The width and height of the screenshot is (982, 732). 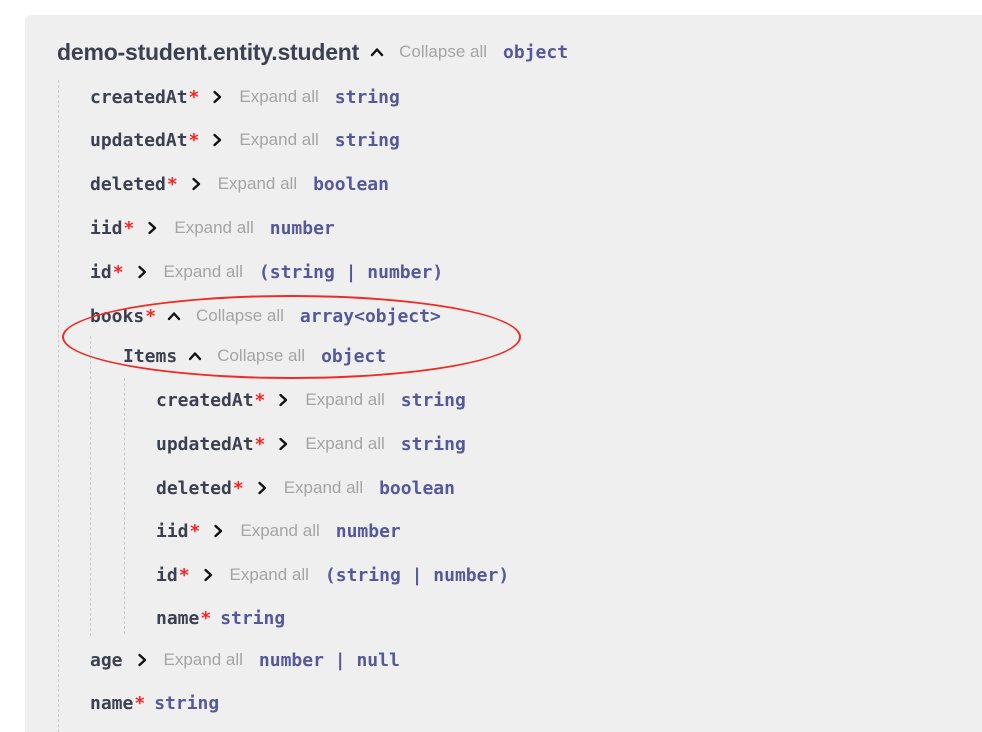 I want to click on property-row: id * Expand all (string | number), so click(x=266, y=272).